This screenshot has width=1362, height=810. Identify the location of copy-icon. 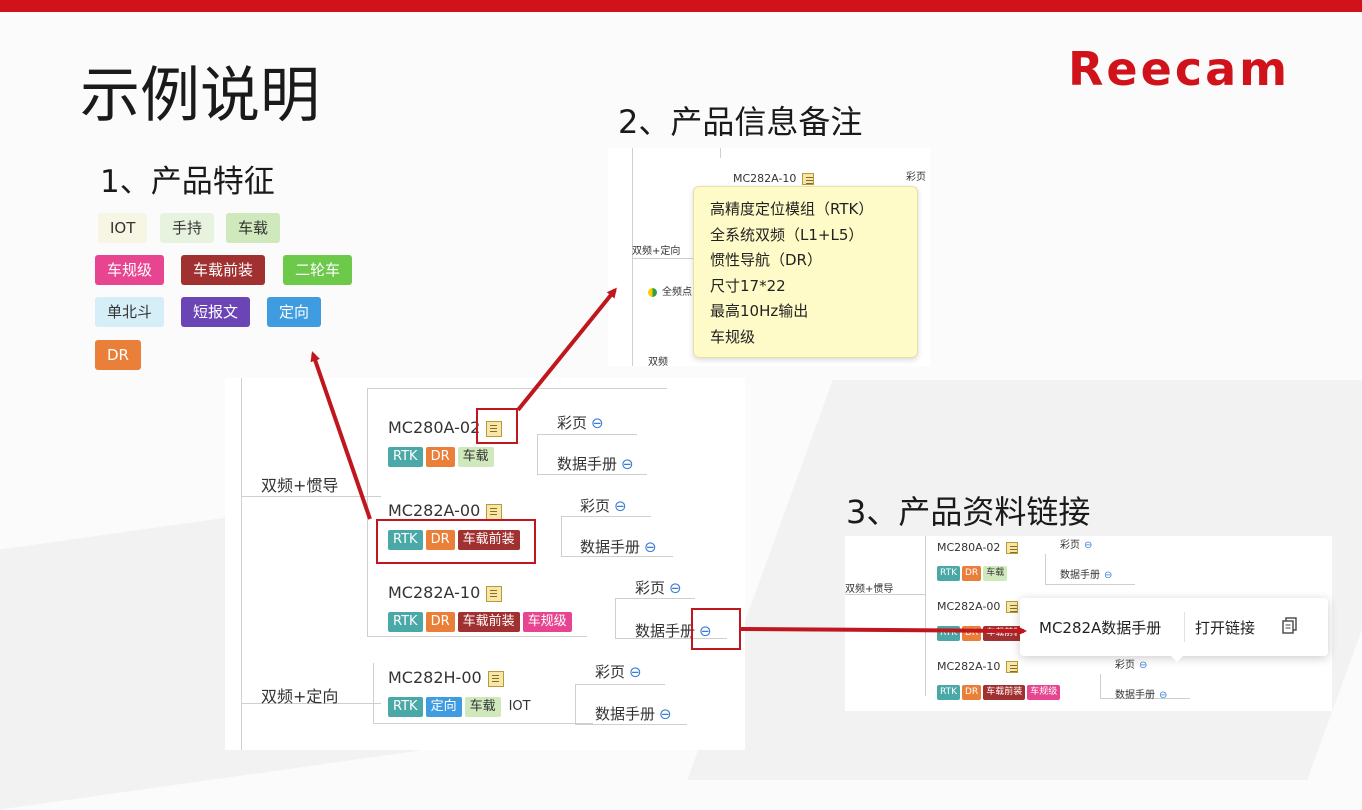
(1289, 625).